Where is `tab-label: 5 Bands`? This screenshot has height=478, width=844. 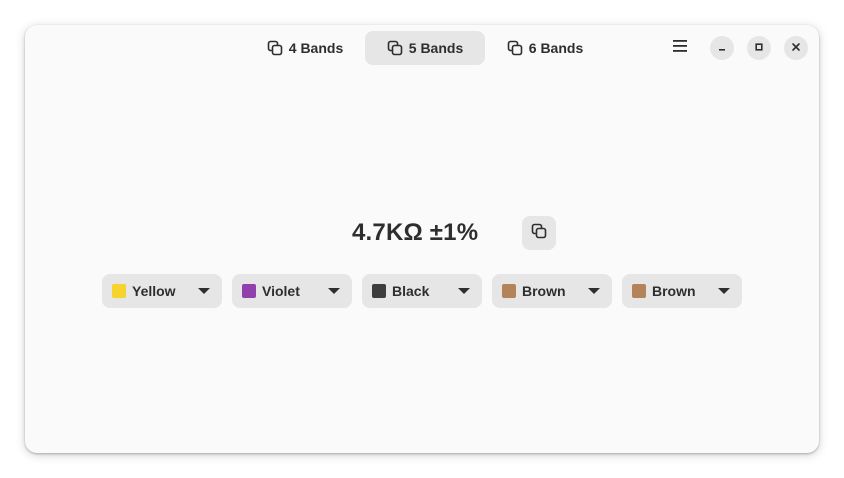 tab-label: 5 Bands is located at coordinates (436, 48).